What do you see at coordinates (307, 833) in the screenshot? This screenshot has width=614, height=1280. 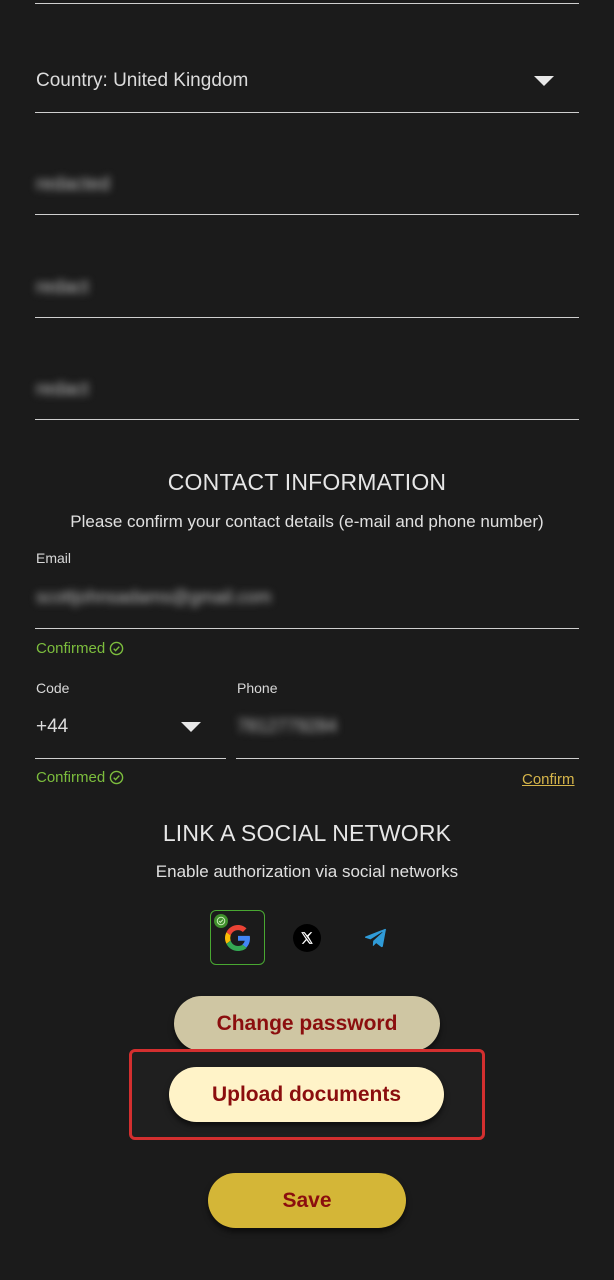 I see `social-heading: LINK A SOCIAL NETWORK` at bounding box center [307, 833].